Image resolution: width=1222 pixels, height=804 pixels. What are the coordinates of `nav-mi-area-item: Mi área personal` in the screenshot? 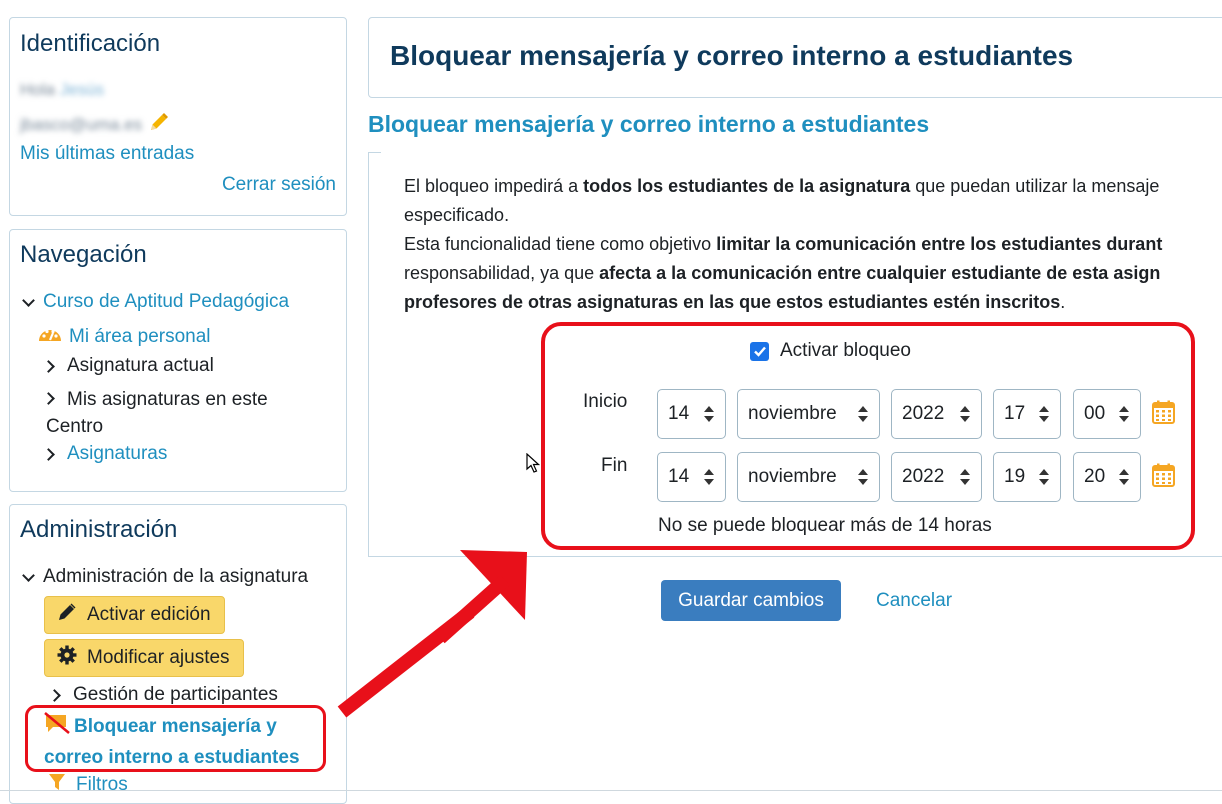 It's located at (124, 336).